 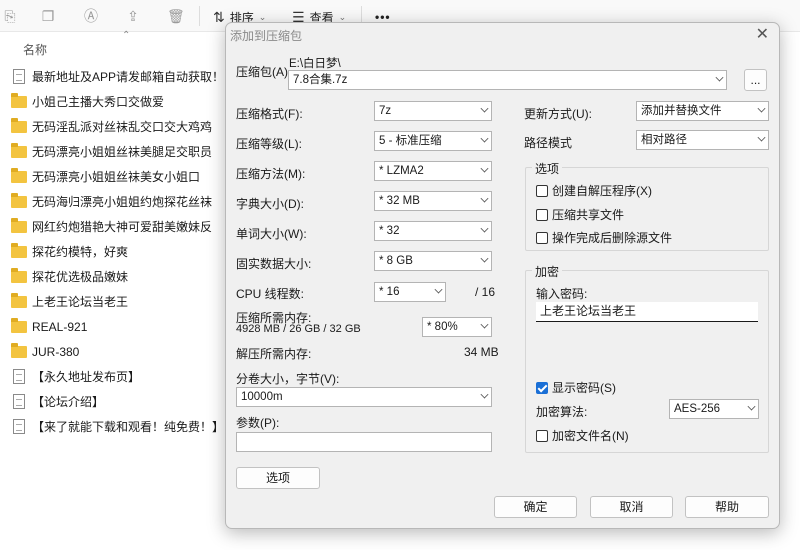 I want to click on copy-icon: ❐, so click(x=48, y=16).